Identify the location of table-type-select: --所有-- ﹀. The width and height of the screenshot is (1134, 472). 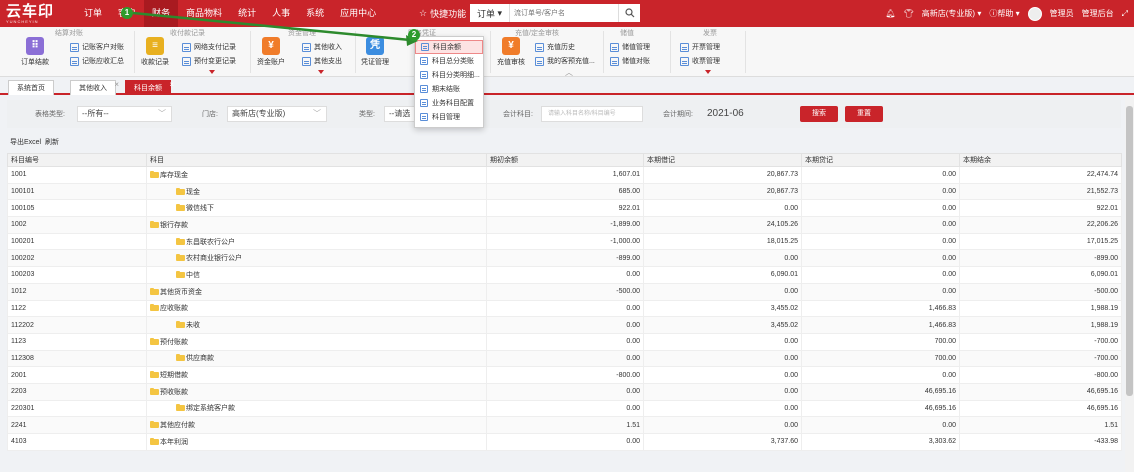
(124, 114).